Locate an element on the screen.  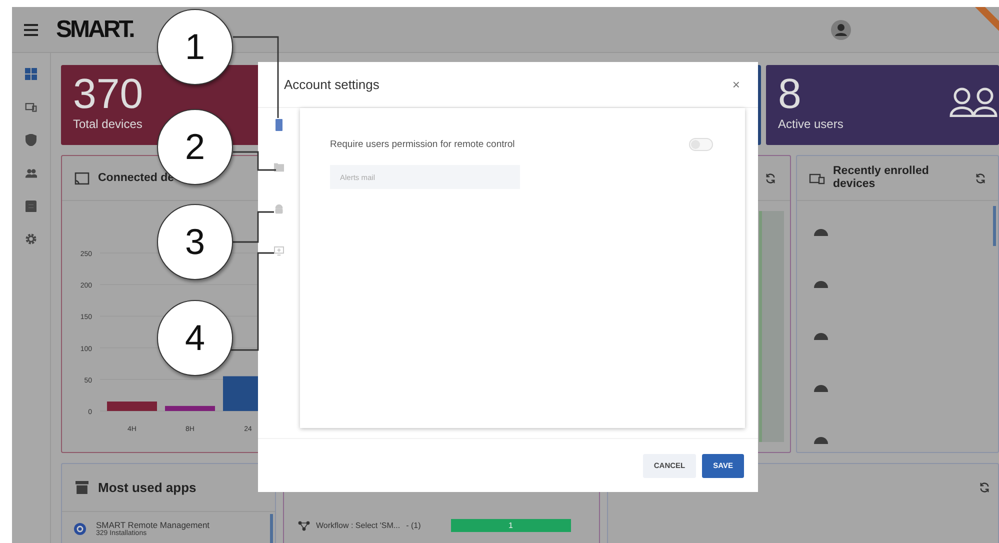
toggle-switch is located at coordinates (701, 144).